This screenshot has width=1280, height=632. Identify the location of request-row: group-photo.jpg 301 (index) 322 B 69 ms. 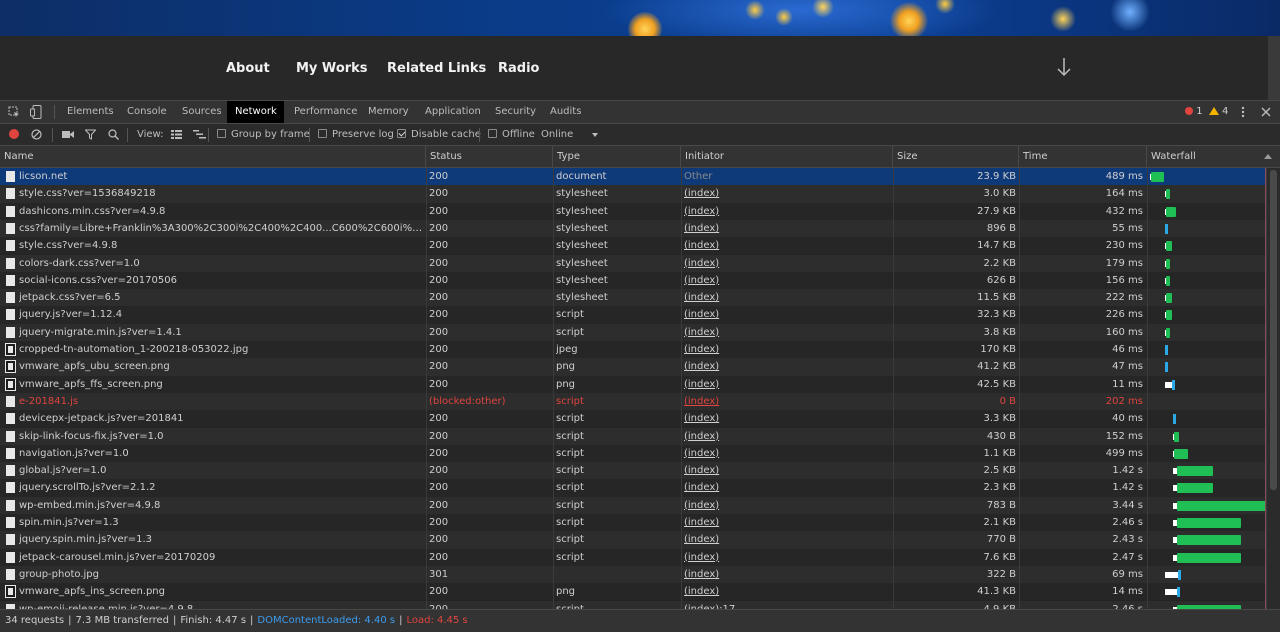
(640, 574).